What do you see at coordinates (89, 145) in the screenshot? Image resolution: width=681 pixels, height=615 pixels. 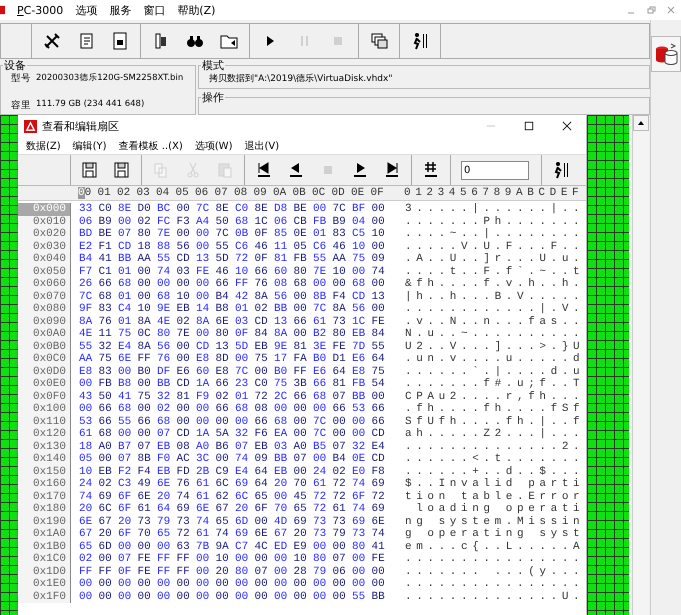 I see `menu-item: 编辑(Y)` at bounding box center [89, 145].